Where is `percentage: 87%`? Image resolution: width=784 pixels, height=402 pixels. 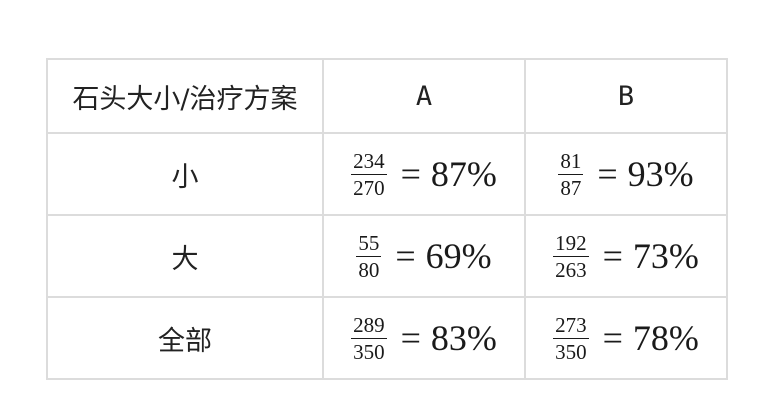 percentage: 87% is located at coordinates (463, 174).